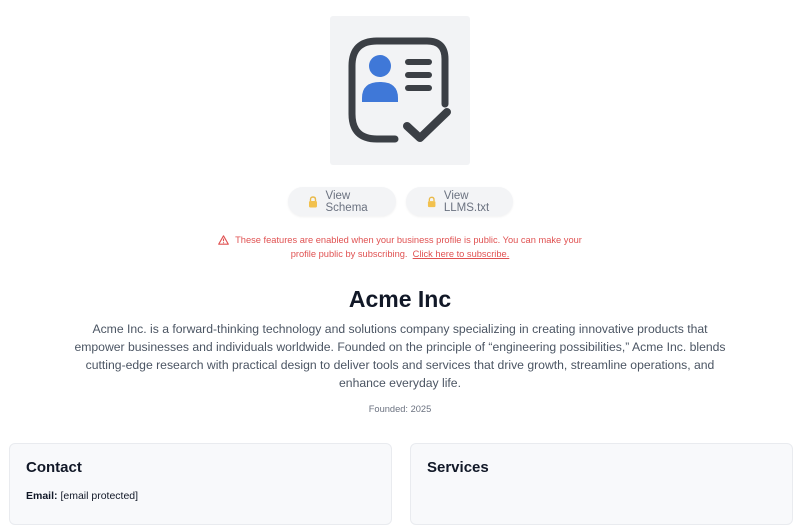  I want to click on notice-text-line2: profile public by subscribing., so click(349, 254).